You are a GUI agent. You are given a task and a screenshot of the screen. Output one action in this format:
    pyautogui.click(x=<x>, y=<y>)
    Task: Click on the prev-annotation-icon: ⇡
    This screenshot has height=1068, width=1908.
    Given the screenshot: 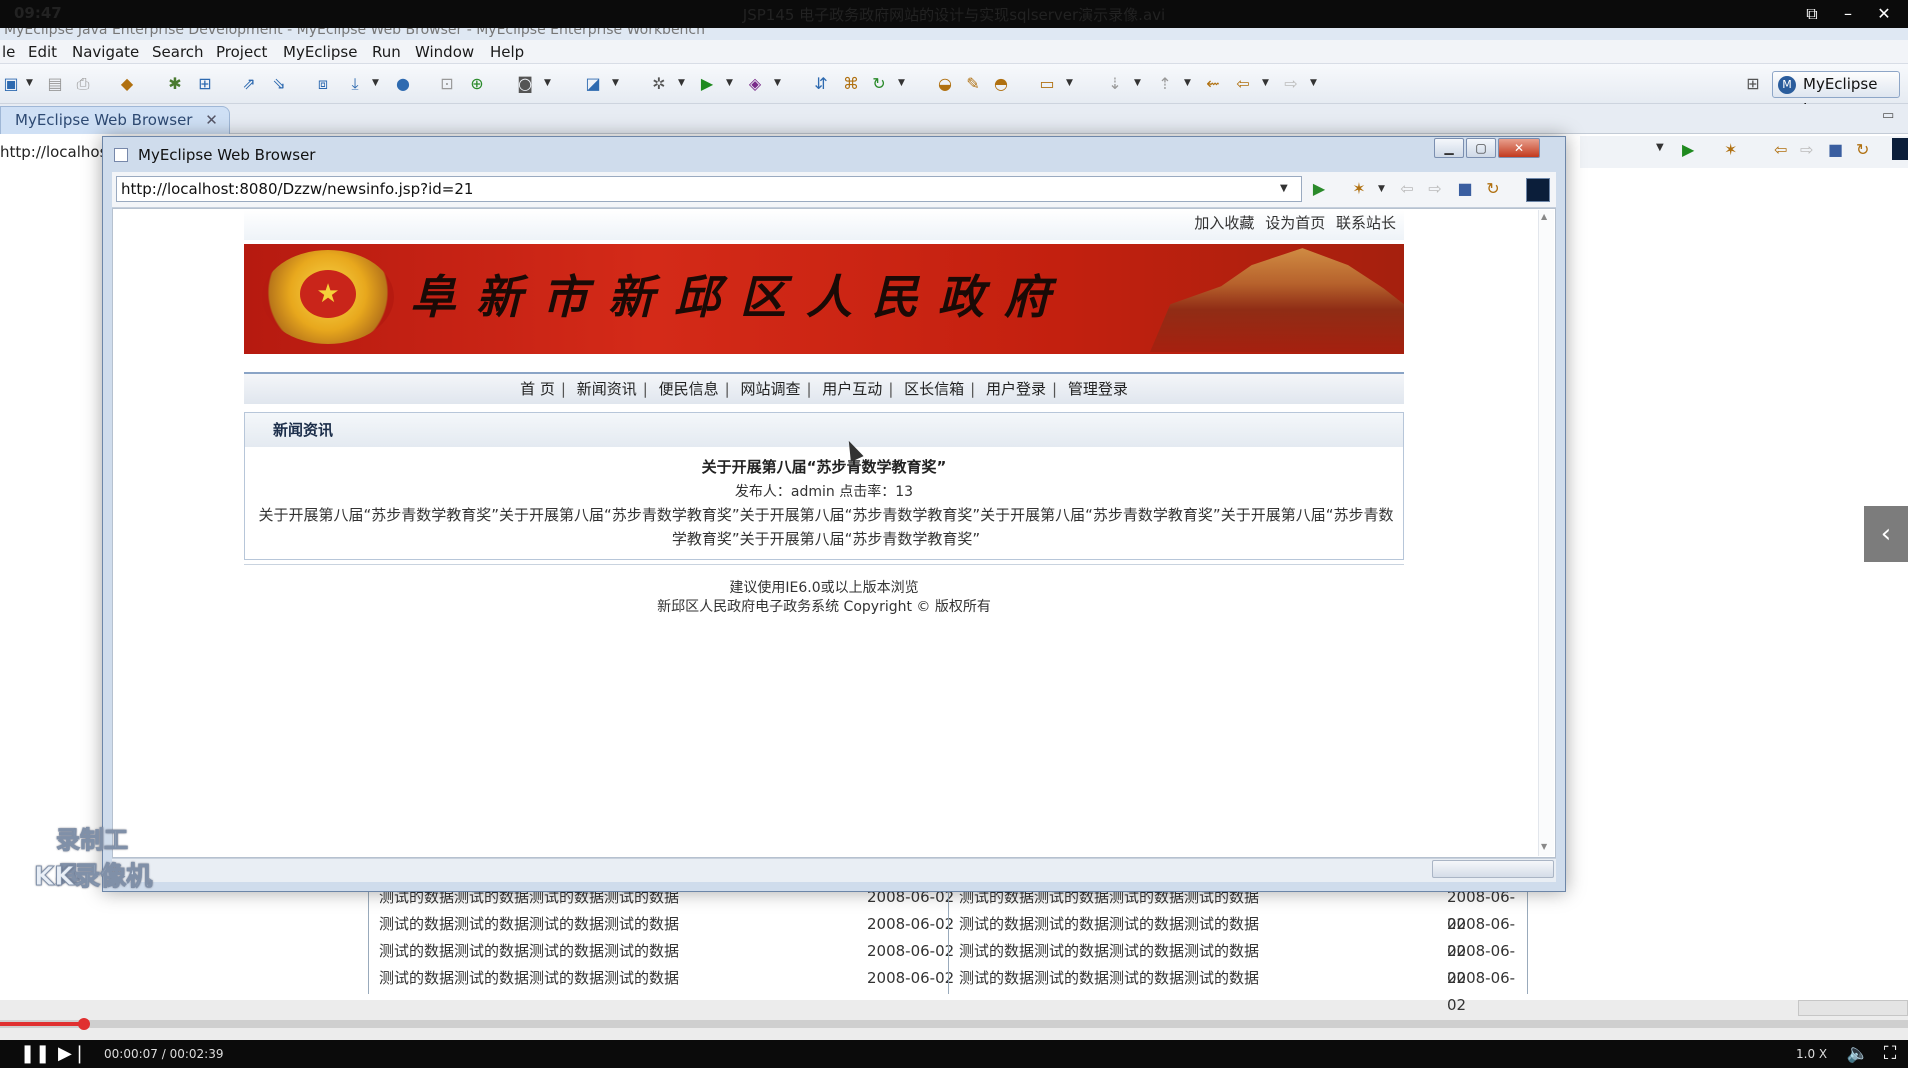 What is the action you would take?
    pyautogui.click(x=1165, y=84)
    